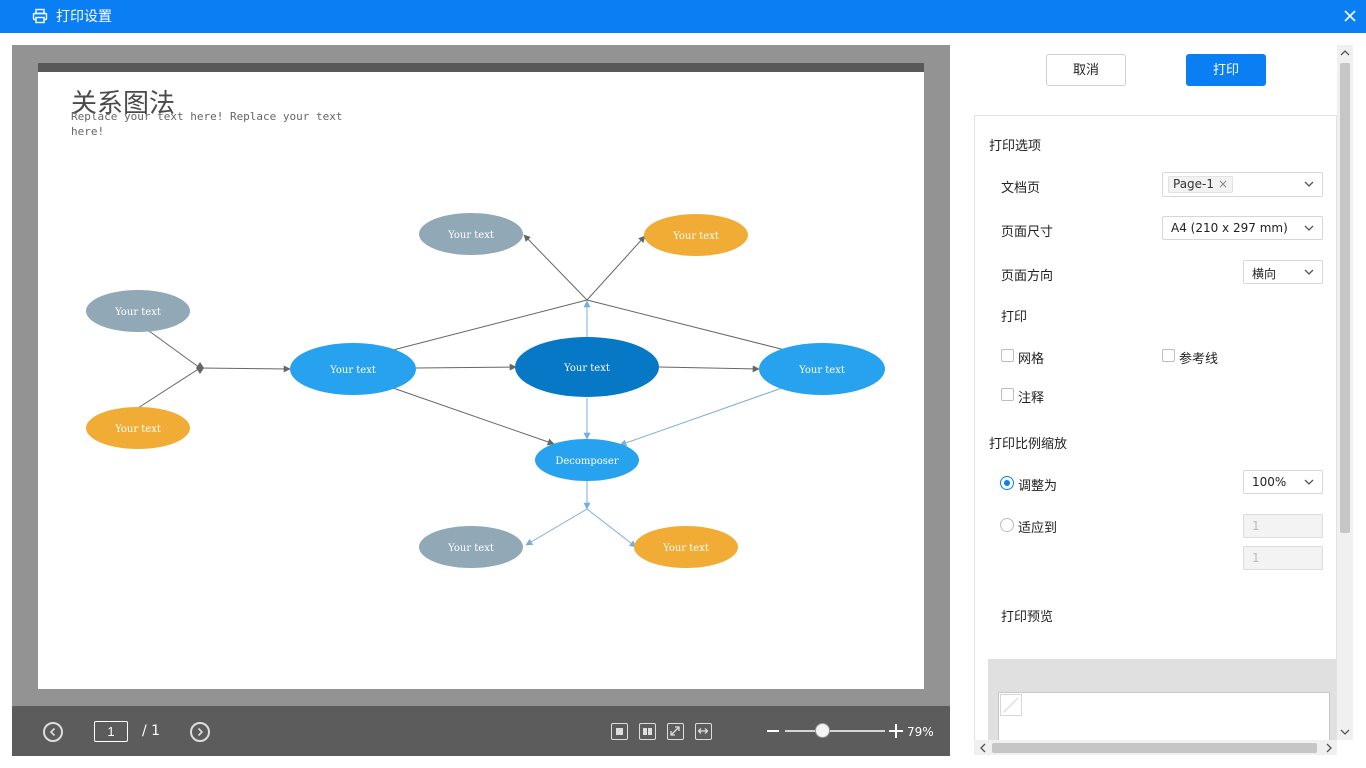  I want to click on horizontal-scroll-thumb, so click(1154, 748).